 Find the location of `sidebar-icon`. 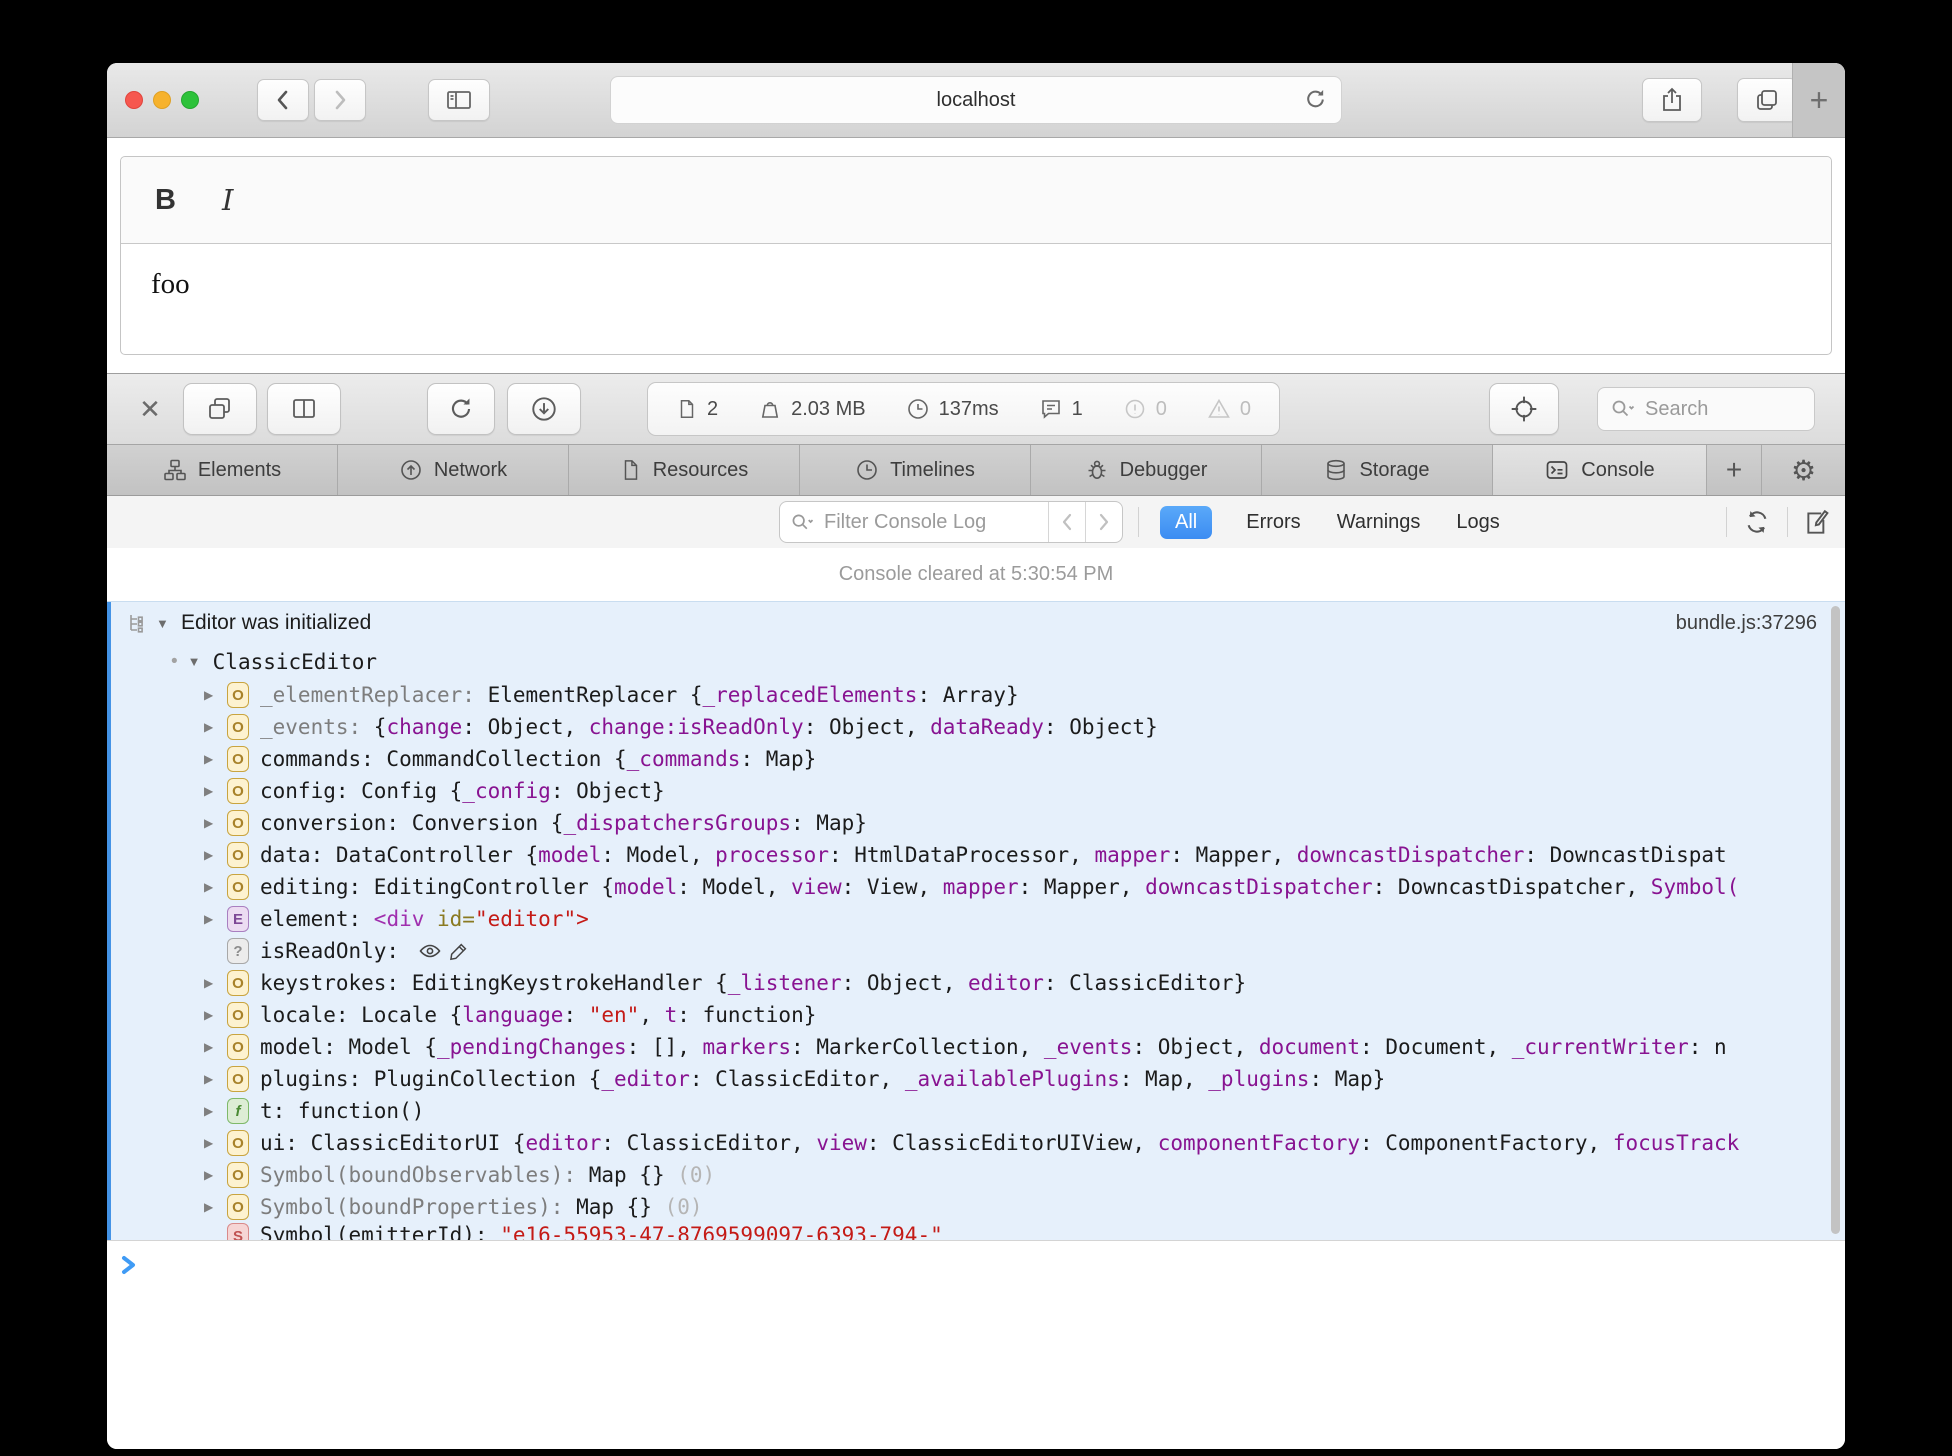

sidebar-icon is located at coordinates (459, 100).